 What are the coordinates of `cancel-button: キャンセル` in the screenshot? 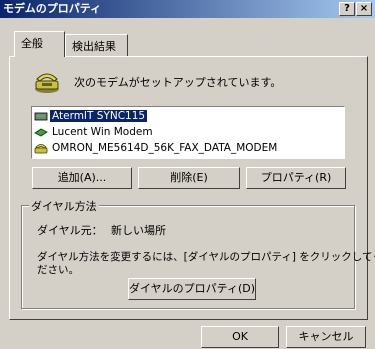 It's located at (326, 337).